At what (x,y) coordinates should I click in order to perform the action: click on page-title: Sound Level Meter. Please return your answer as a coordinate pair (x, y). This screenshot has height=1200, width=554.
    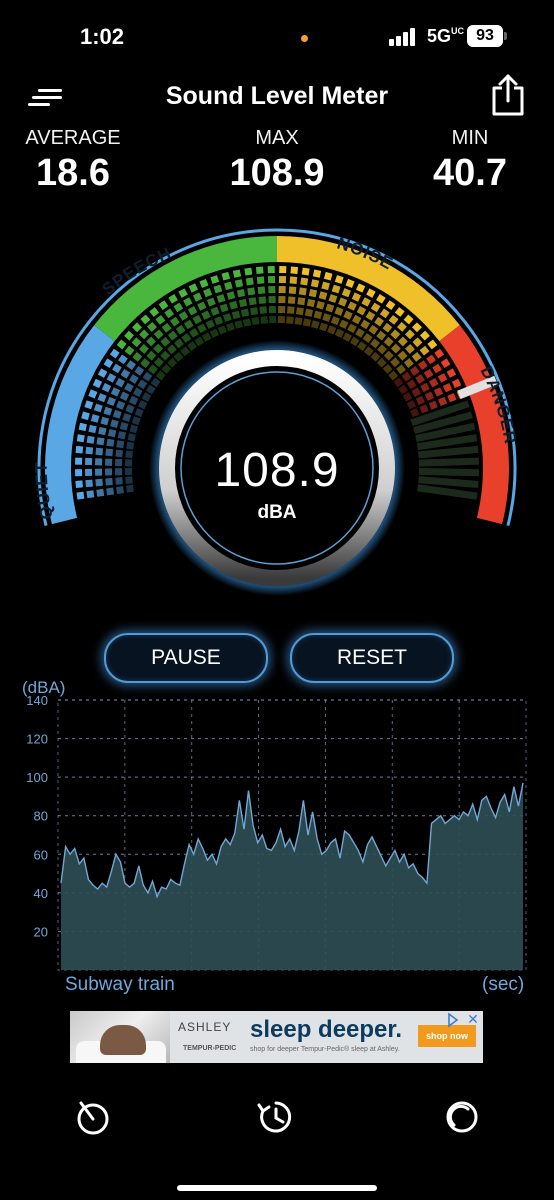
    Looking at the image, I should click on (277, 96).